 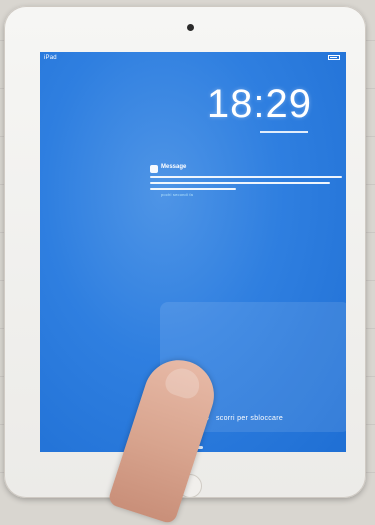 I want to click on slide-to-unlock-text: scorri per sbloccare, so click(x=249, y=418).